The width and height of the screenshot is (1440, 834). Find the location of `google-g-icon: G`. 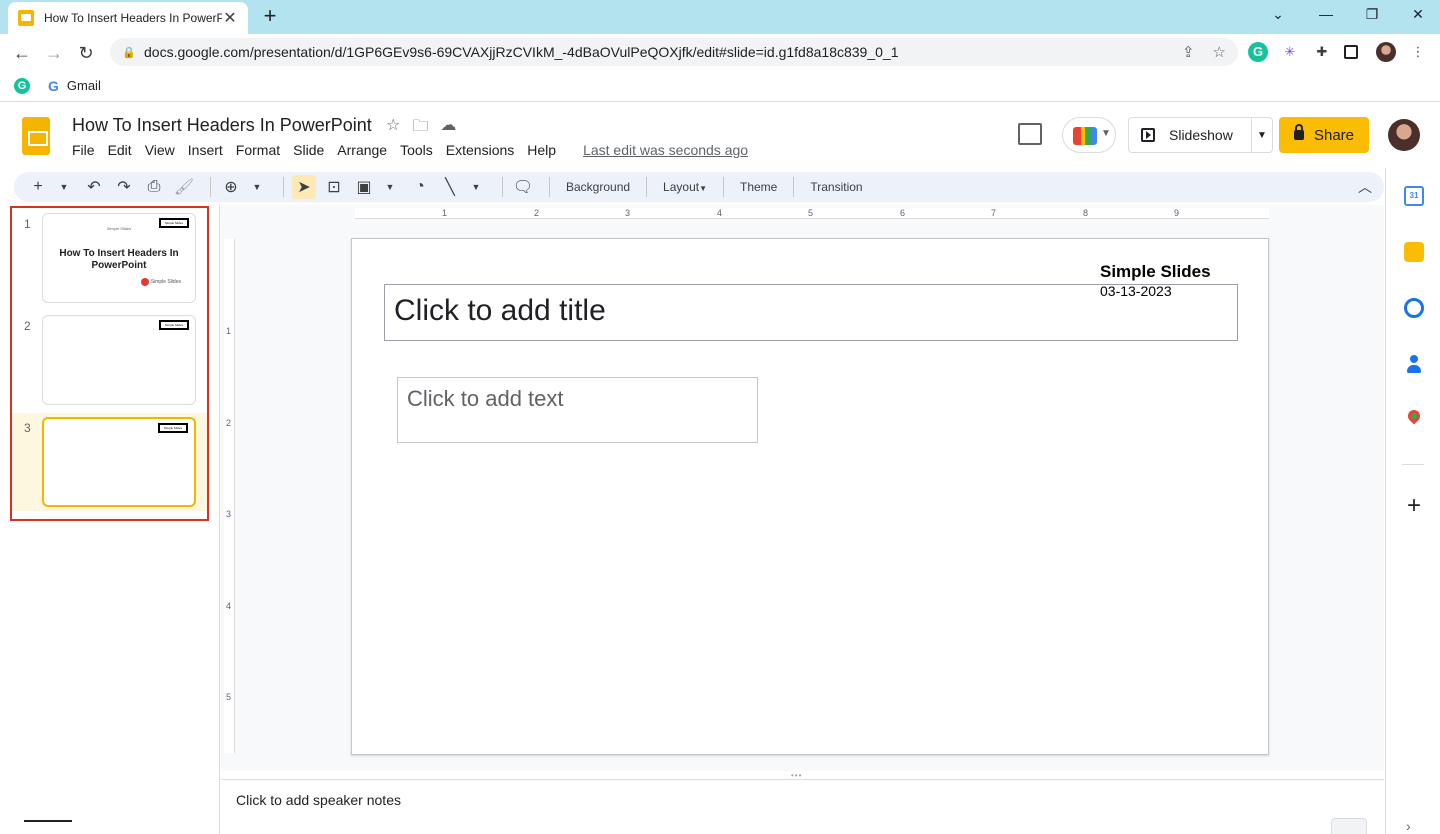

google-g-icon: G is located at coordinates (53, 86).